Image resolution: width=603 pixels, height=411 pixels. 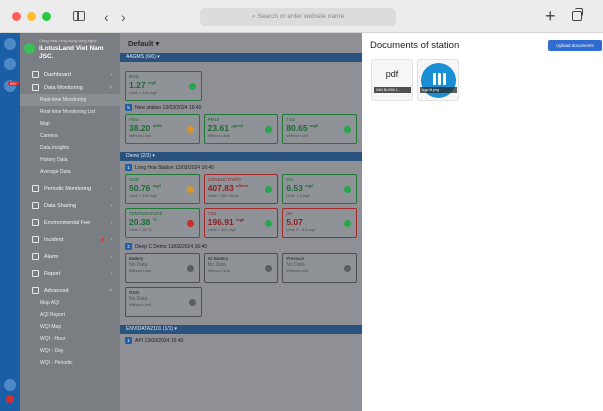 I want to click on nav-advanced: Advanced ˄, so click(x=70, y=290).